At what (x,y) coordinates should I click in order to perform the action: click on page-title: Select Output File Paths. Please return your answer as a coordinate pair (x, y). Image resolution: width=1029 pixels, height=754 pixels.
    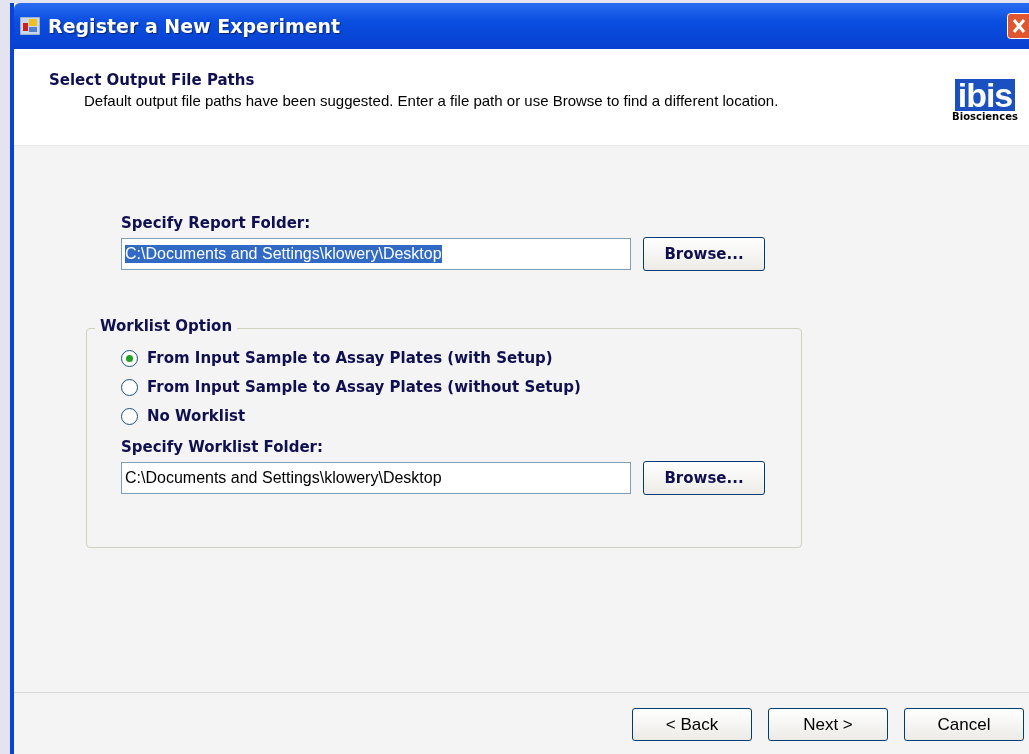
    Looking at the image, I should click on (152, 80).